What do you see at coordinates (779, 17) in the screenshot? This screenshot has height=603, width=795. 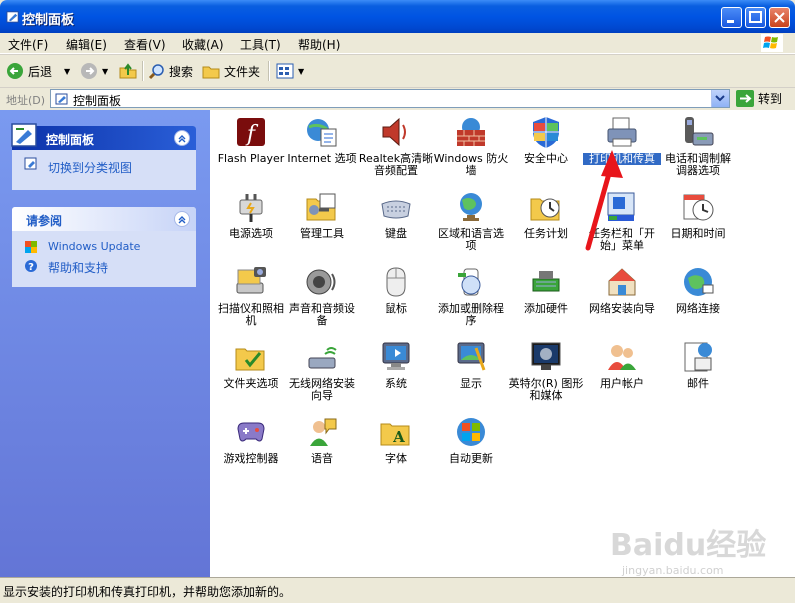 I see `close-button` at bounding box center [779, 17].